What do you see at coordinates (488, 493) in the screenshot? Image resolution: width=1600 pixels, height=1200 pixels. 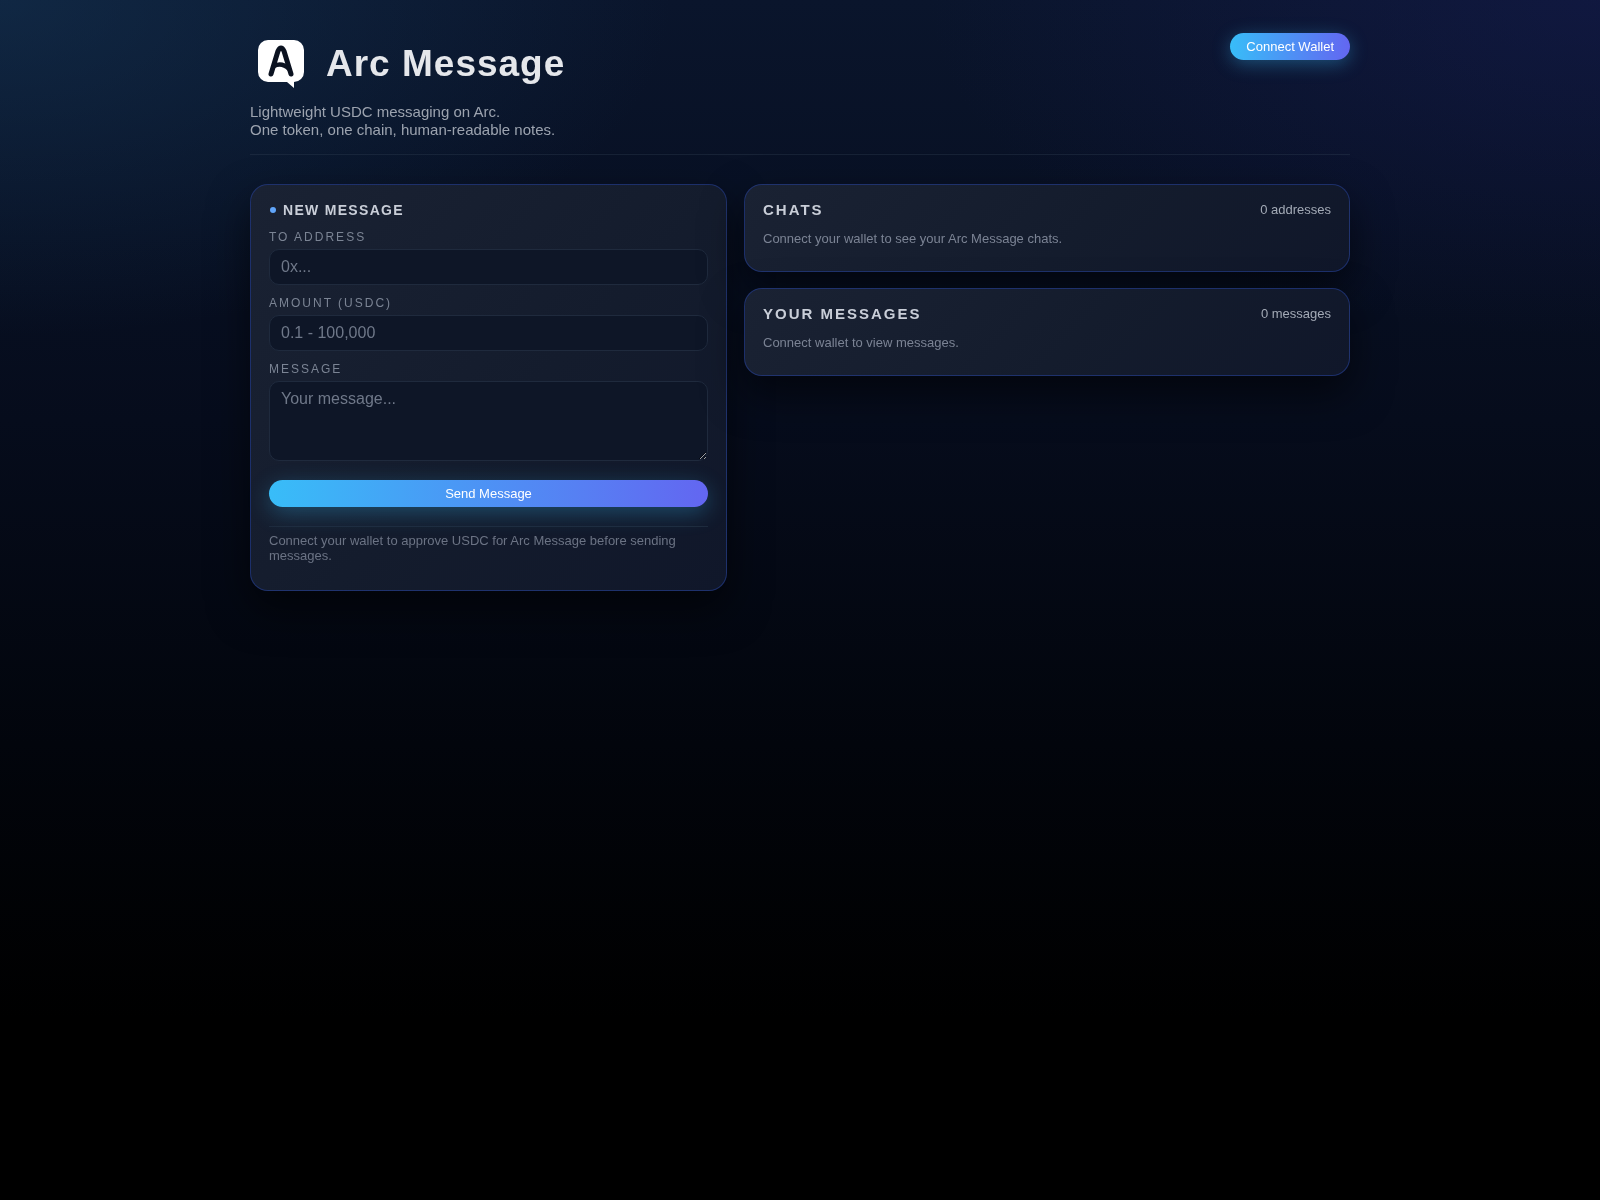 I see `send-message-button: Send Message` at bounding box center [488, 493].